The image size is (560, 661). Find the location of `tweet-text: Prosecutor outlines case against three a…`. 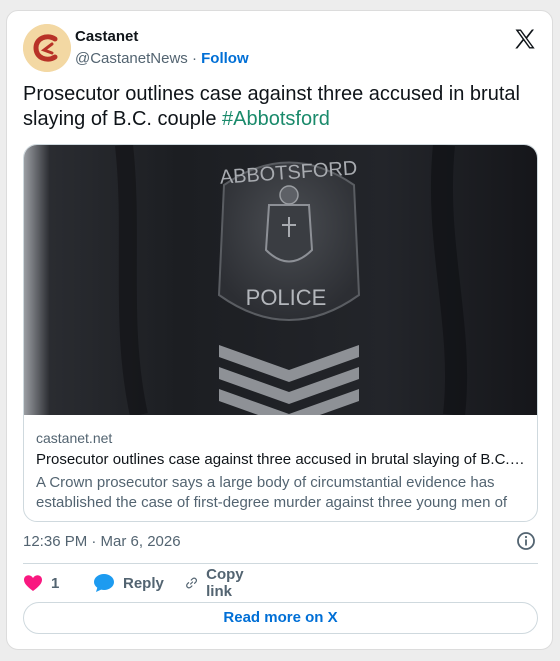

tweet-text: Prosecutor outlines case against three a… is located at coordinates (280, 107).